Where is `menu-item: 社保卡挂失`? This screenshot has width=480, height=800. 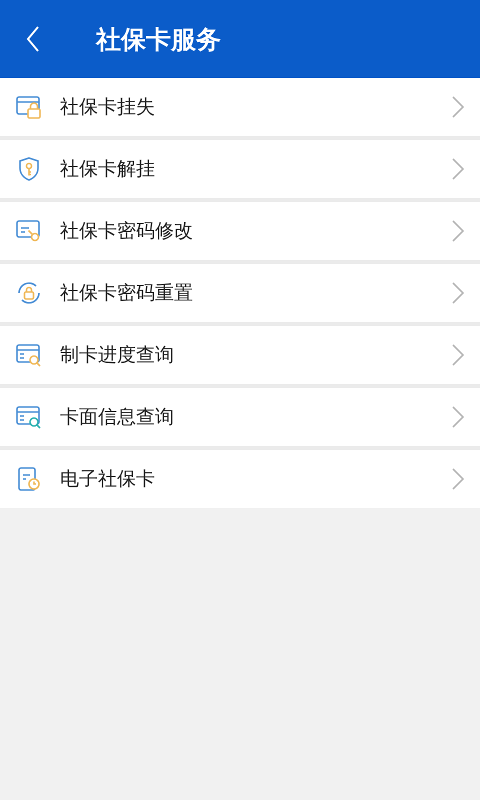
menu-item: 社保卡挂失 is located at coordinates (240, 107).